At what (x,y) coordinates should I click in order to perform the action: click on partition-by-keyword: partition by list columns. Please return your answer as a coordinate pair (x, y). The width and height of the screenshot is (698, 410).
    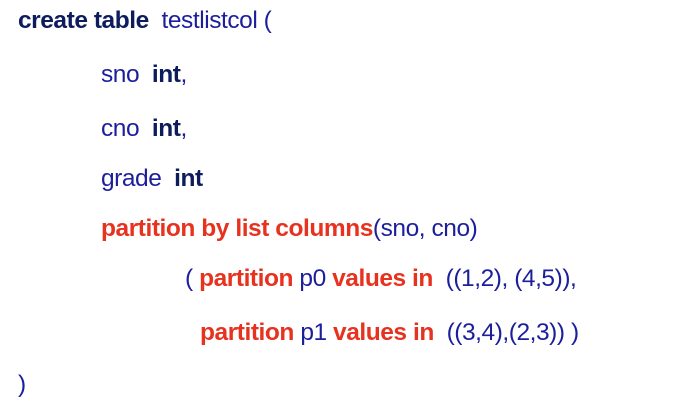
    Looking at the image, I should click on (237, 228).